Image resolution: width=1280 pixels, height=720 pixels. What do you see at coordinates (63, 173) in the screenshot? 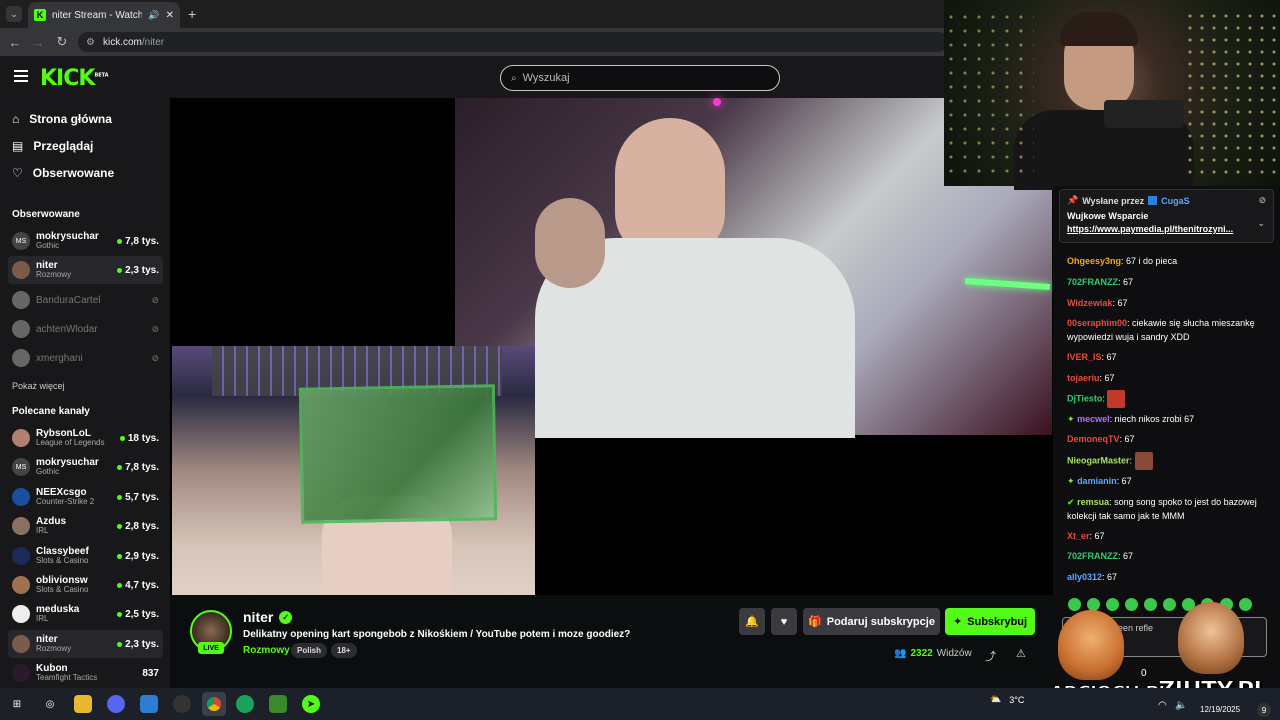
I see `nav-following: ♡ Obserwowane` at bounding box center [63, 173].